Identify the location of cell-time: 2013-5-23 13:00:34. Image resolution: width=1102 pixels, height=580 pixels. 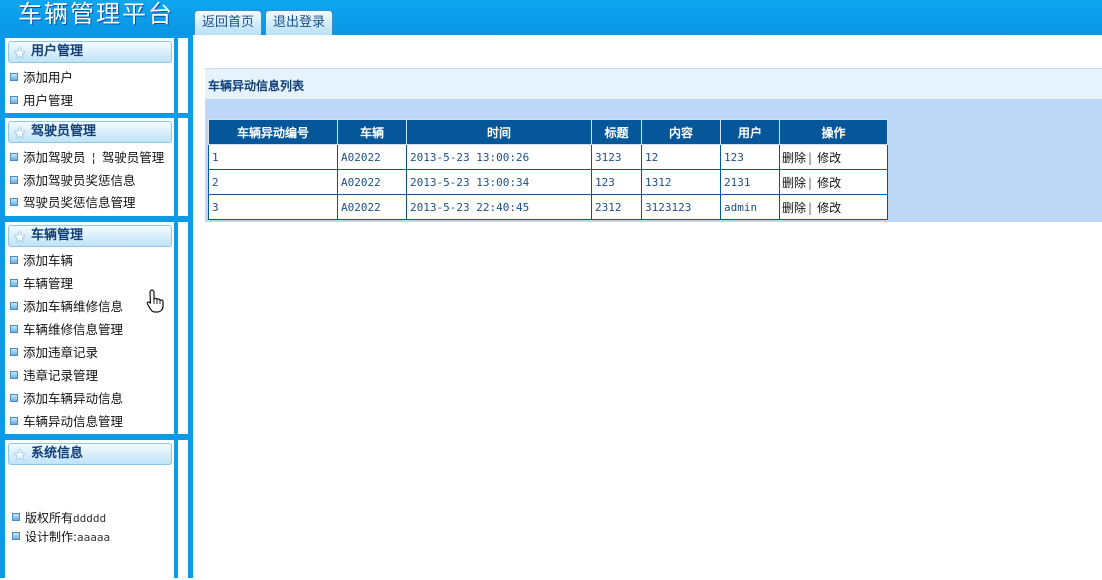
(499, 182).